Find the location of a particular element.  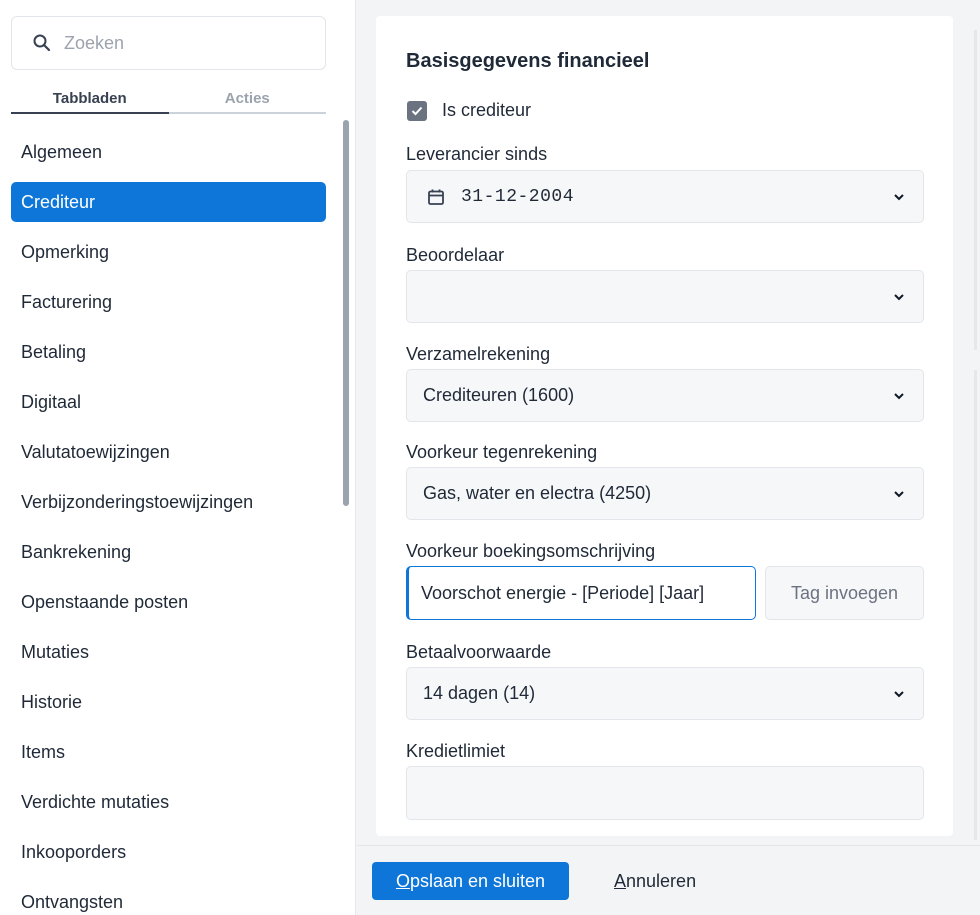

sidebar-item-mutaties: Mutaties is located at coordinates (168, 652).